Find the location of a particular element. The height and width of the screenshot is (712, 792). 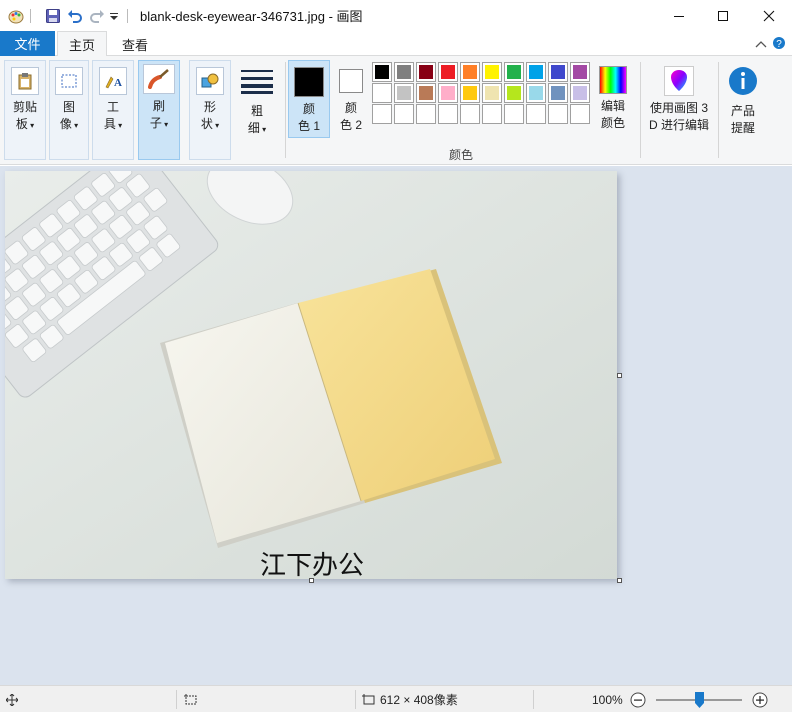

clipboard-label: 剪贴 is located at coordinates (24, 107).